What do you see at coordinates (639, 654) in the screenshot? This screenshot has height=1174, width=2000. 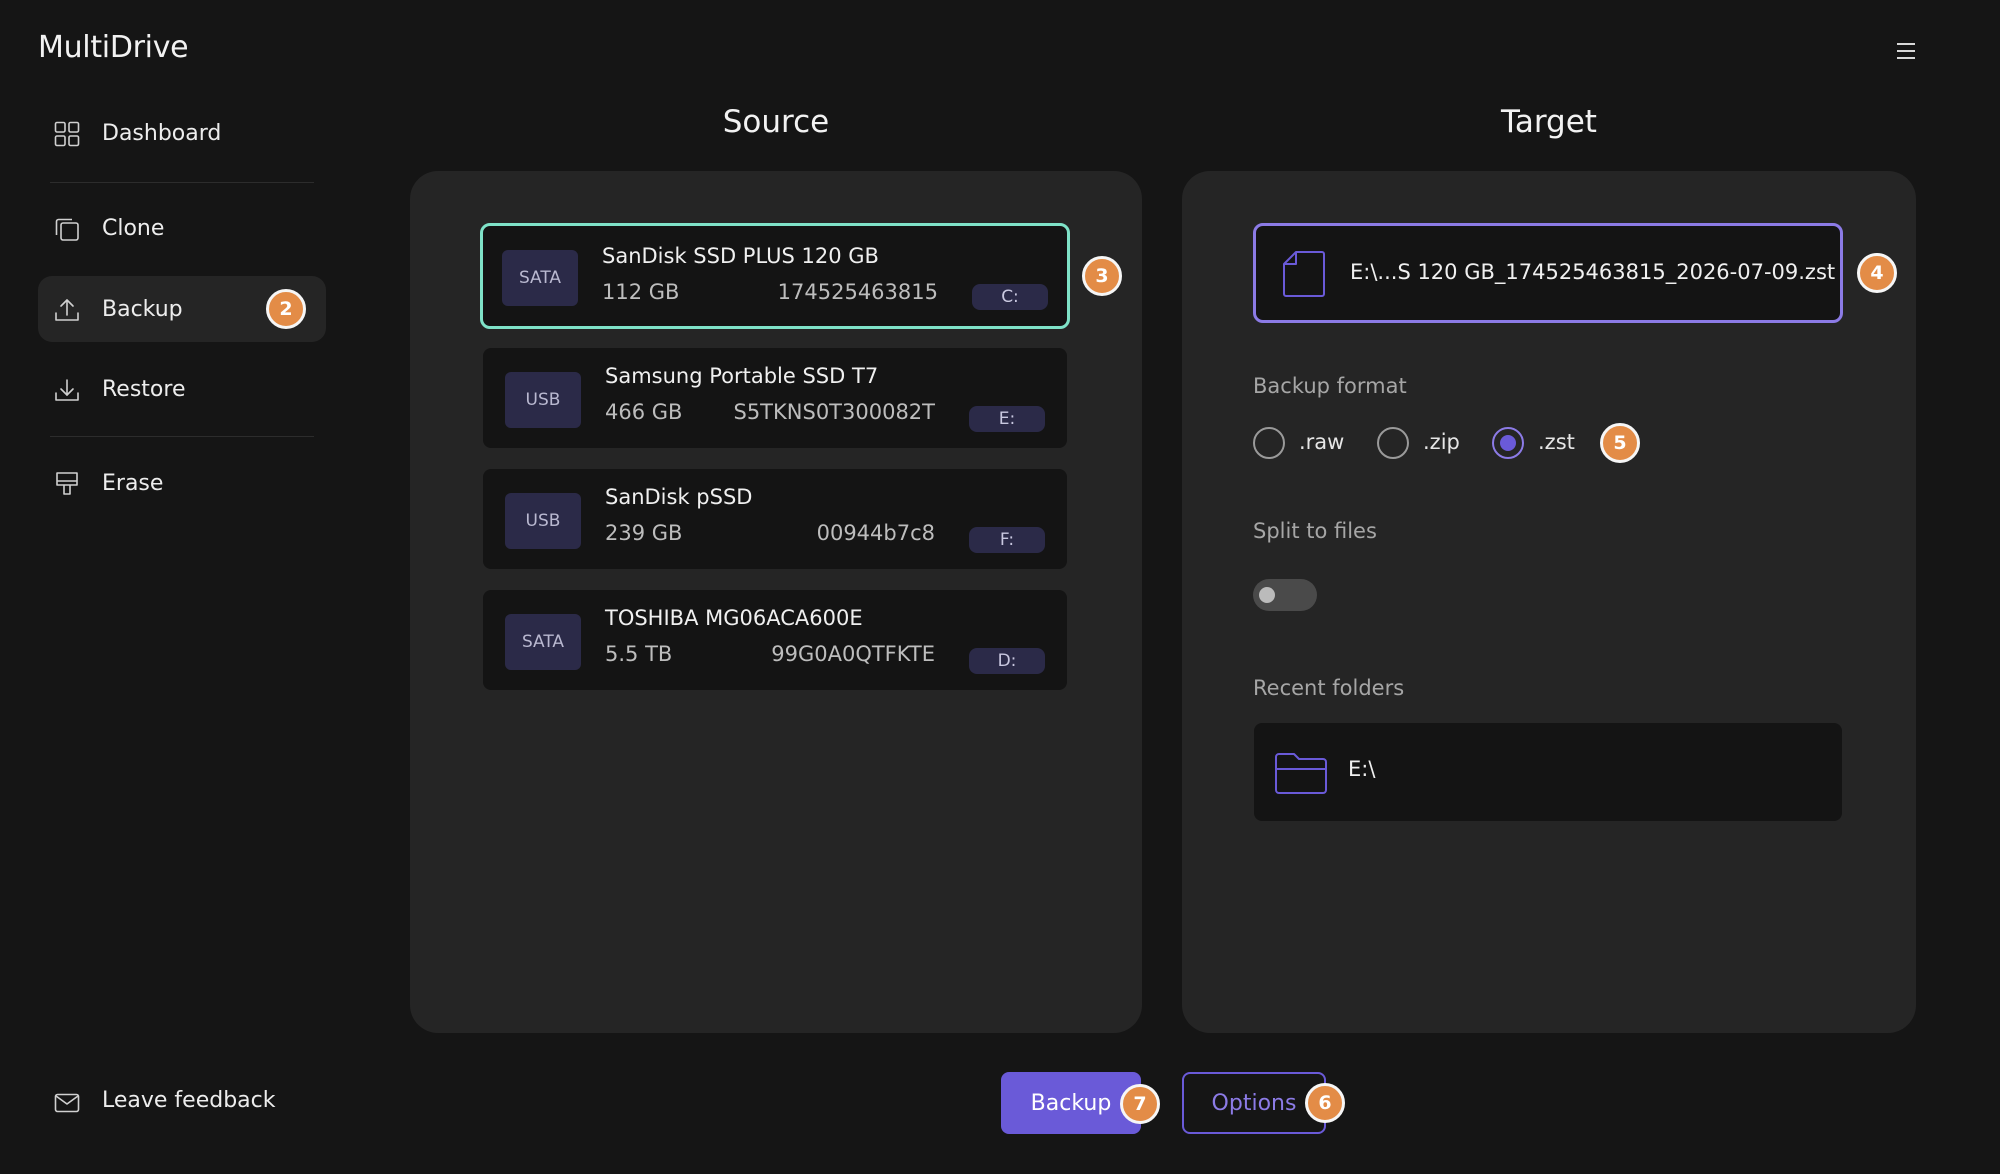 I see `drive-size: 5.5 TB` at bounding box center [639, 654].